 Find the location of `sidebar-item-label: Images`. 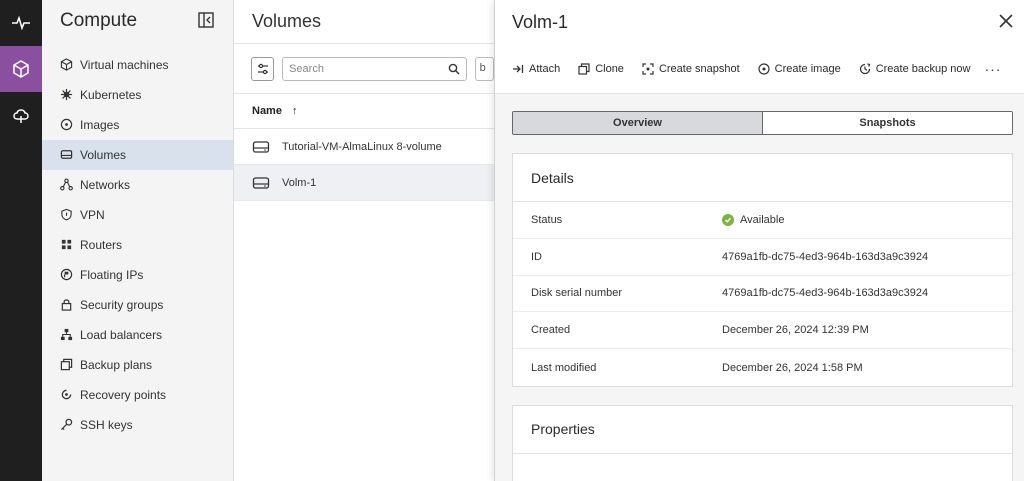

sidebar-item-label: Images is located at coordinates (100, 125).